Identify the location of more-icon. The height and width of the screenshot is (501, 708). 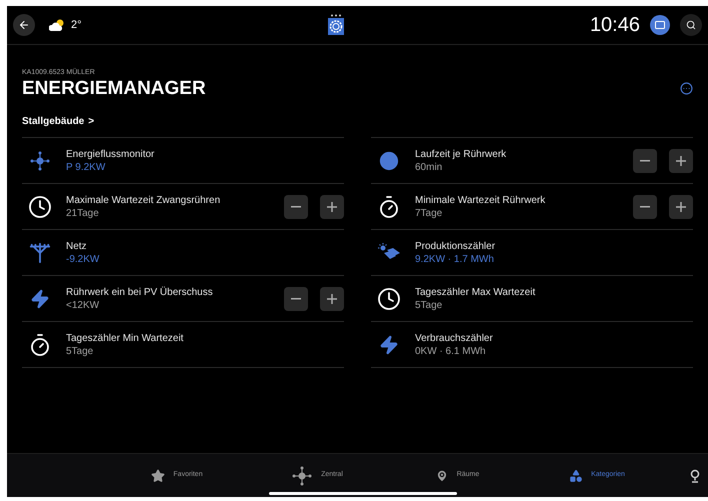
(686, 88).